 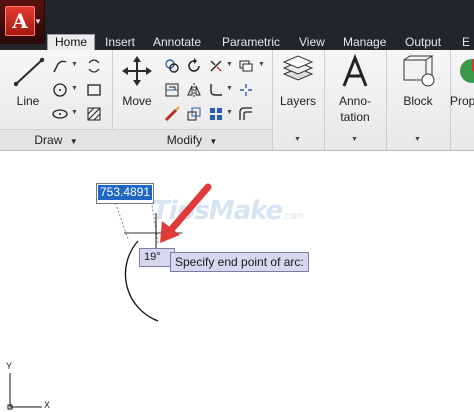 What do you see at coordinates (48, 140) in the screenshot?
I see `draw-title-label: Draw` at bounding box center [48, 140].